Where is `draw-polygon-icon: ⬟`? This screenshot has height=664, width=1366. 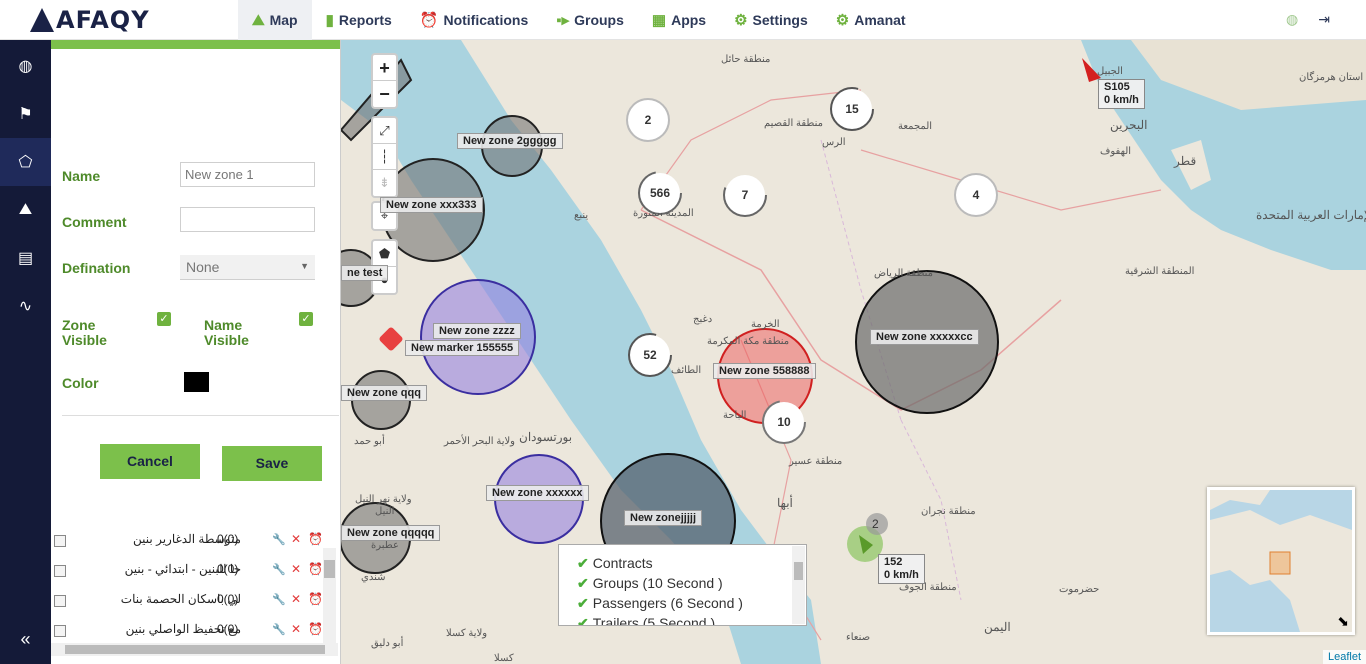 draw-polygon-icon: ⬟ is located at coordinates (384, 254).